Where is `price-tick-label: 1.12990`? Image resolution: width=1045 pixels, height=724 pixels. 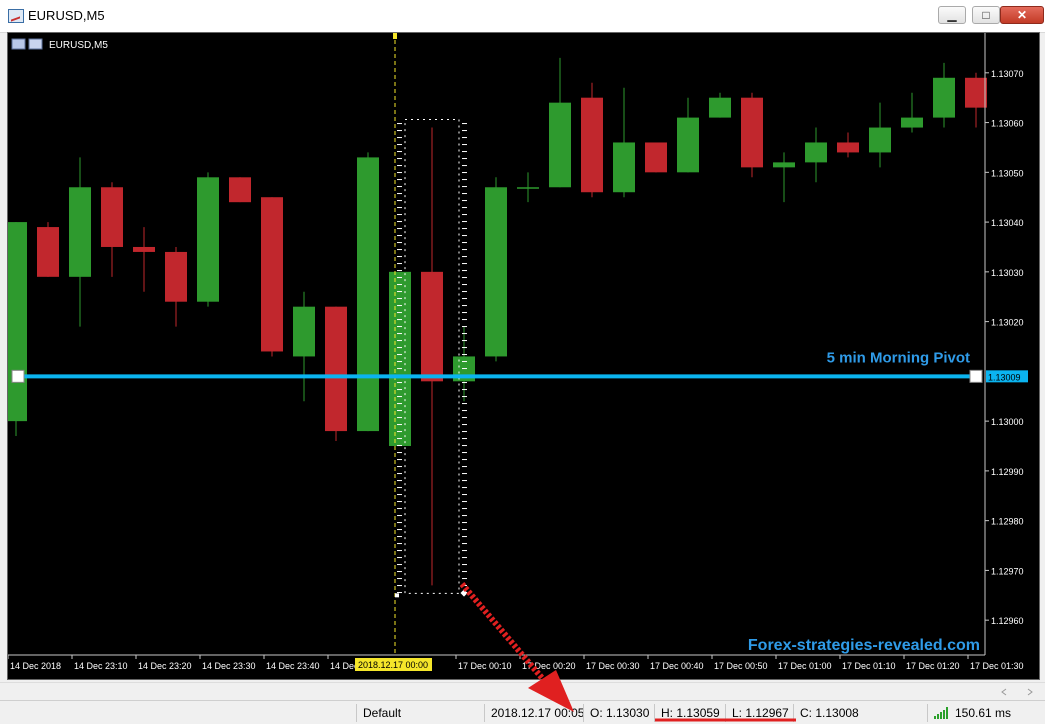 price-tick-label: 1.12990 is located at coordinates (1007, 472).